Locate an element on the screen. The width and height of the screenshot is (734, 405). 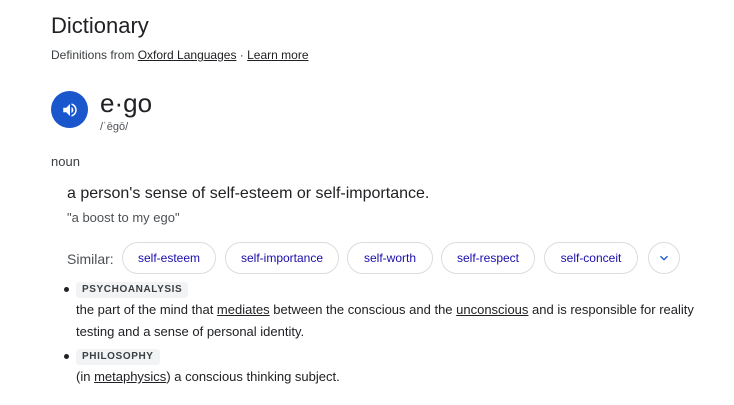
volume-icon is located at coordinates (69, 109).